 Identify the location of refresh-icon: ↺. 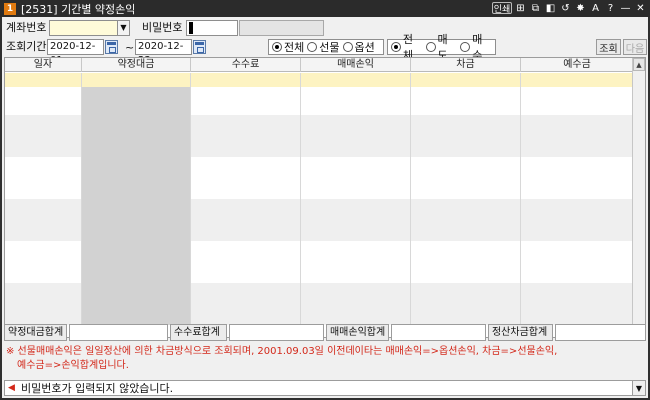
(565, 8).